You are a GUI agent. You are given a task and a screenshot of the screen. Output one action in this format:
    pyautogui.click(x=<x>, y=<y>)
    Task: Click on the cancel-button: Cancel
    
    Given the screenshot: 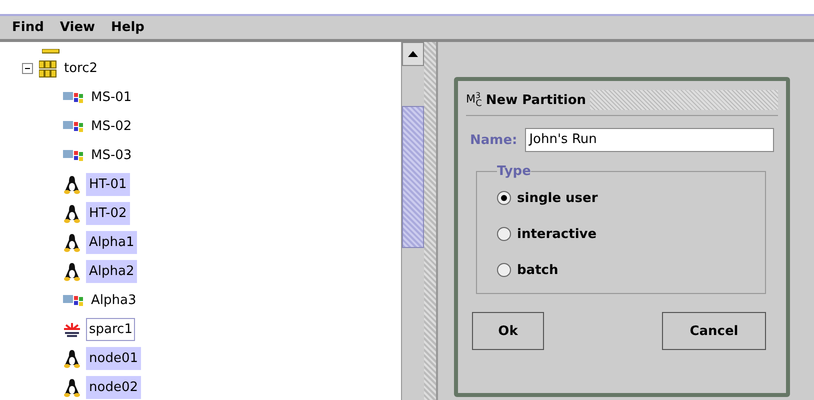 What is the action you would take?
    pyautogui.click(x=714, y=331)
    